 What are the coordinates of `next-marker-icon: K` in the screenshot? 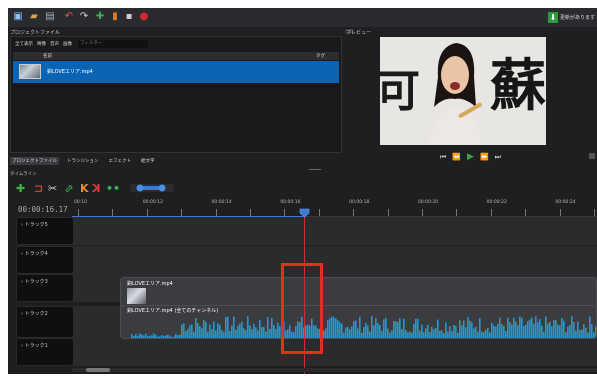 It's located at (96, 188).